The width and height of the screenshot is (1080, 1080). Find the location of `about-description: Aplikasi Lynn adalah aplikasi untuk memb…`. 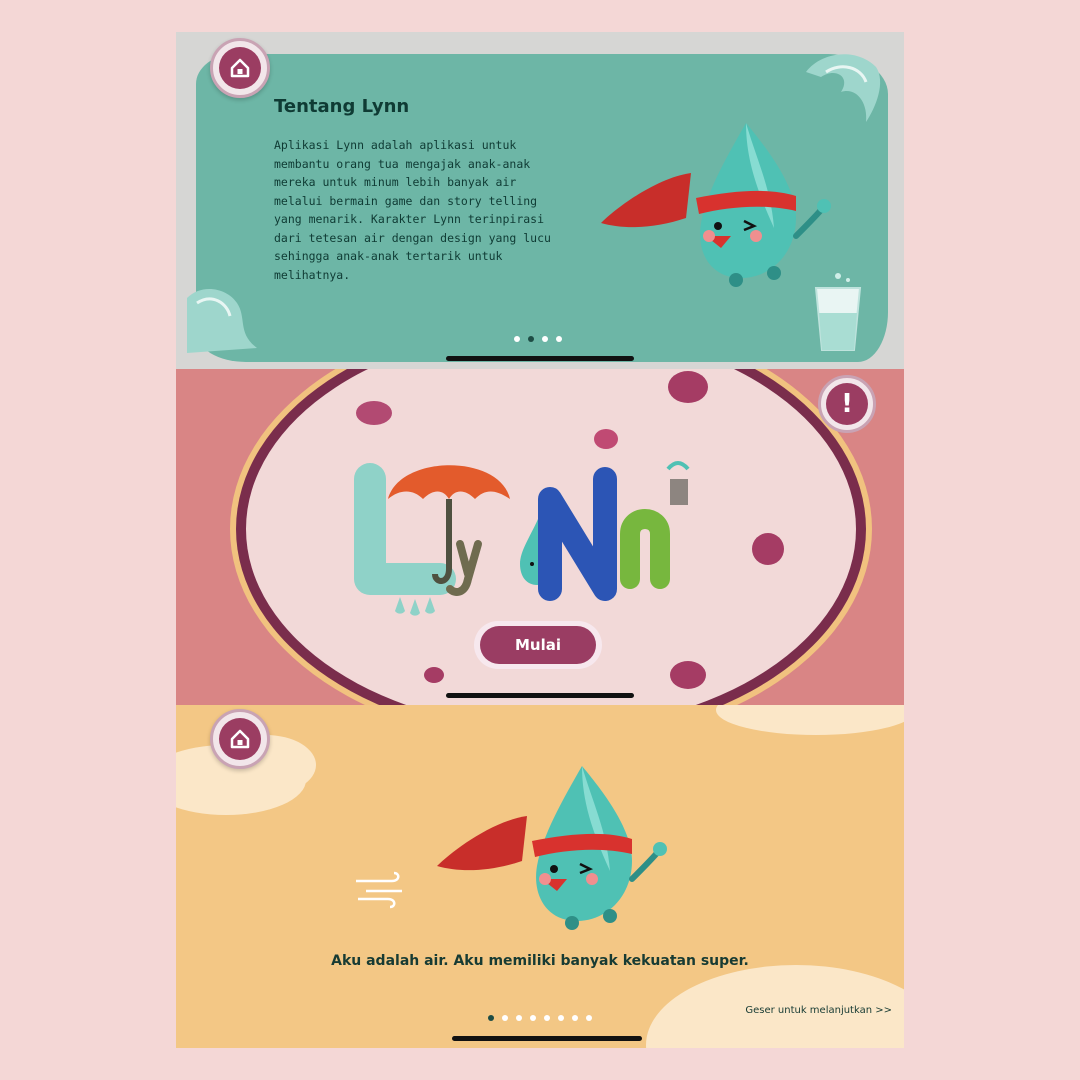

about-description: Aplikasi Lynn adalah aplikasi untuk memb… is located at coordinates (412, 210).